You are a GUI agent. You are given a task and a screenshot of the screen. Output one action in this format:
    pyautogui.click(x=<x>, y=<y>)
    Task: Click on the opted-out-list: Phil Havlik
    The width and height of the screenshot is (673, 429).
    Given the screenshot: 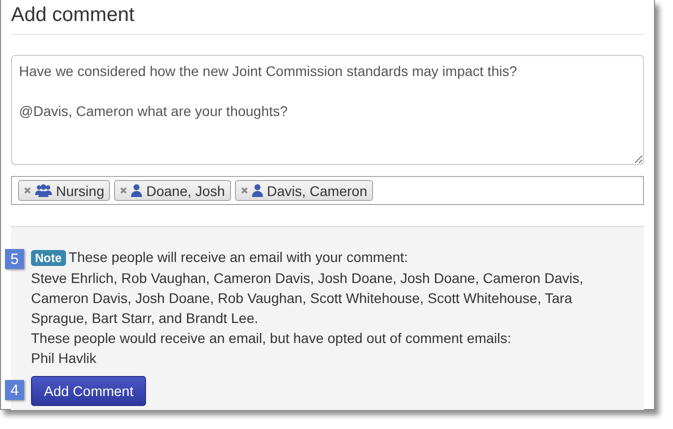 What is the action you would take?
    pyautogui.click(x=327, y=358)
    